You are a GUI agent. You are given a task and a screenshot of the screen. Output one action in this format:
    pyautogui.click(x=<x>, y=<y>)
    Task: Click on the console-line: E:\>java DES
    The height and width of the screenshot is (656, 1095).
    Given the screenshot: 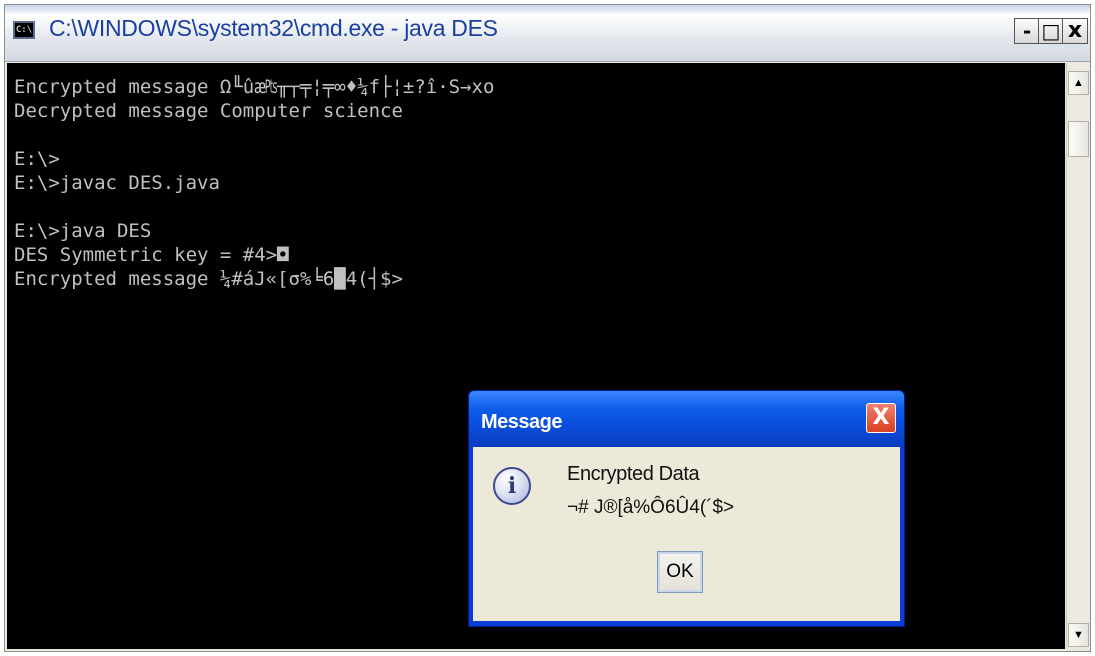 What is the action you would take?
    pyautogui.click(x=83, y=231)
    